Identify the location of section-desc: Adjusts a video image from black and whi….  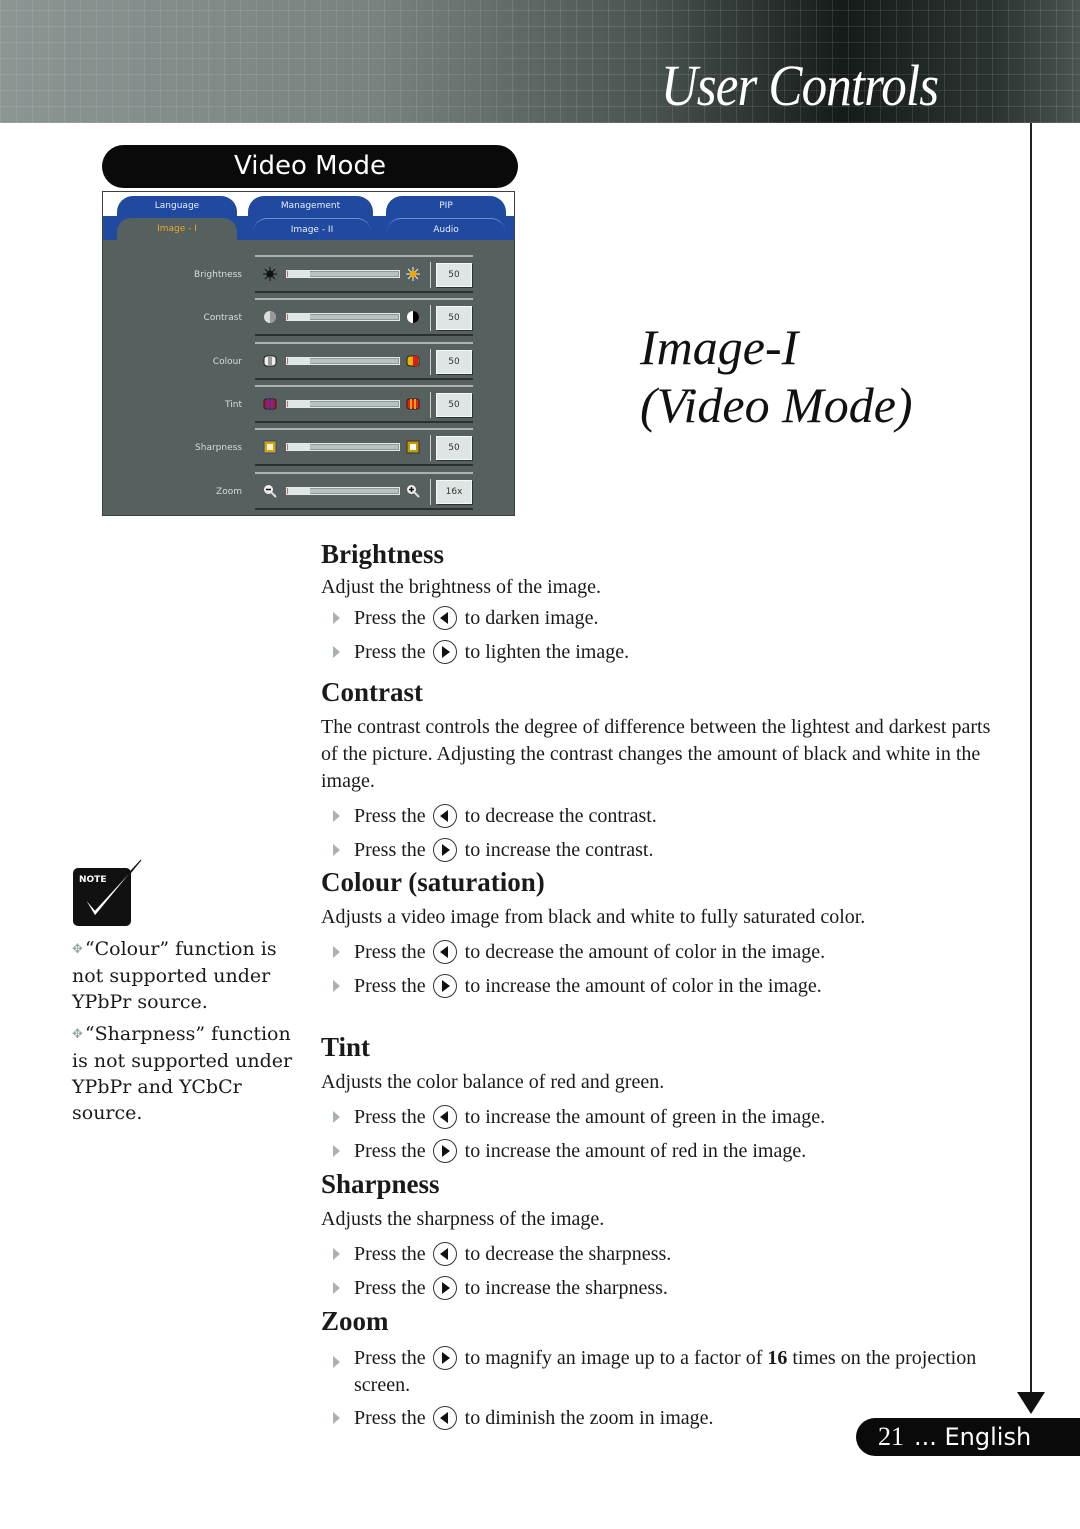
(593, 917).